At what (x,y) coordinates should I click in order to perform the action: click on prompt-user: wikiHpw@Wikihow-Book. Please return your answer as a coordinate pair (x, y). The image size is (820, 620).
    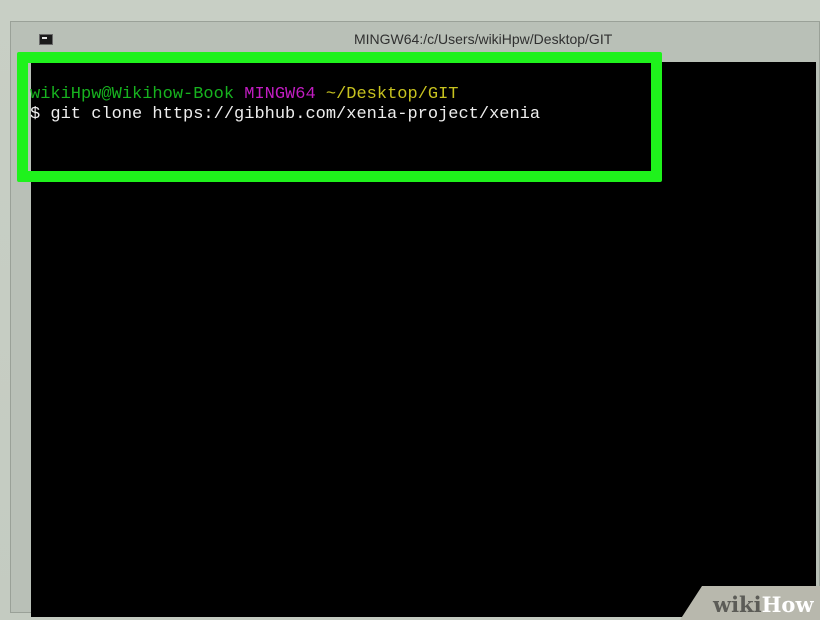
    Looking at the image, I should click on (132, 94).